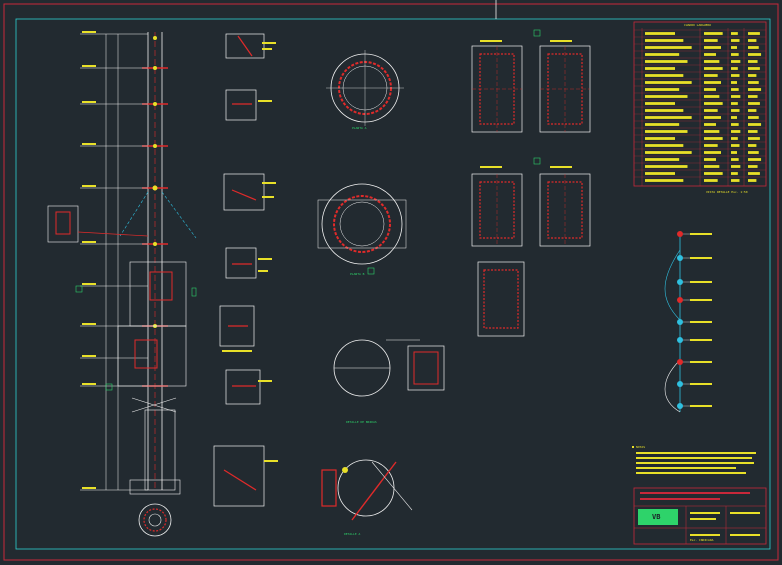  What do you see at coordinates (357, 274) in the screenshot?
I see `section-label-b: PLANTA B` at bounding box center [357, 274].